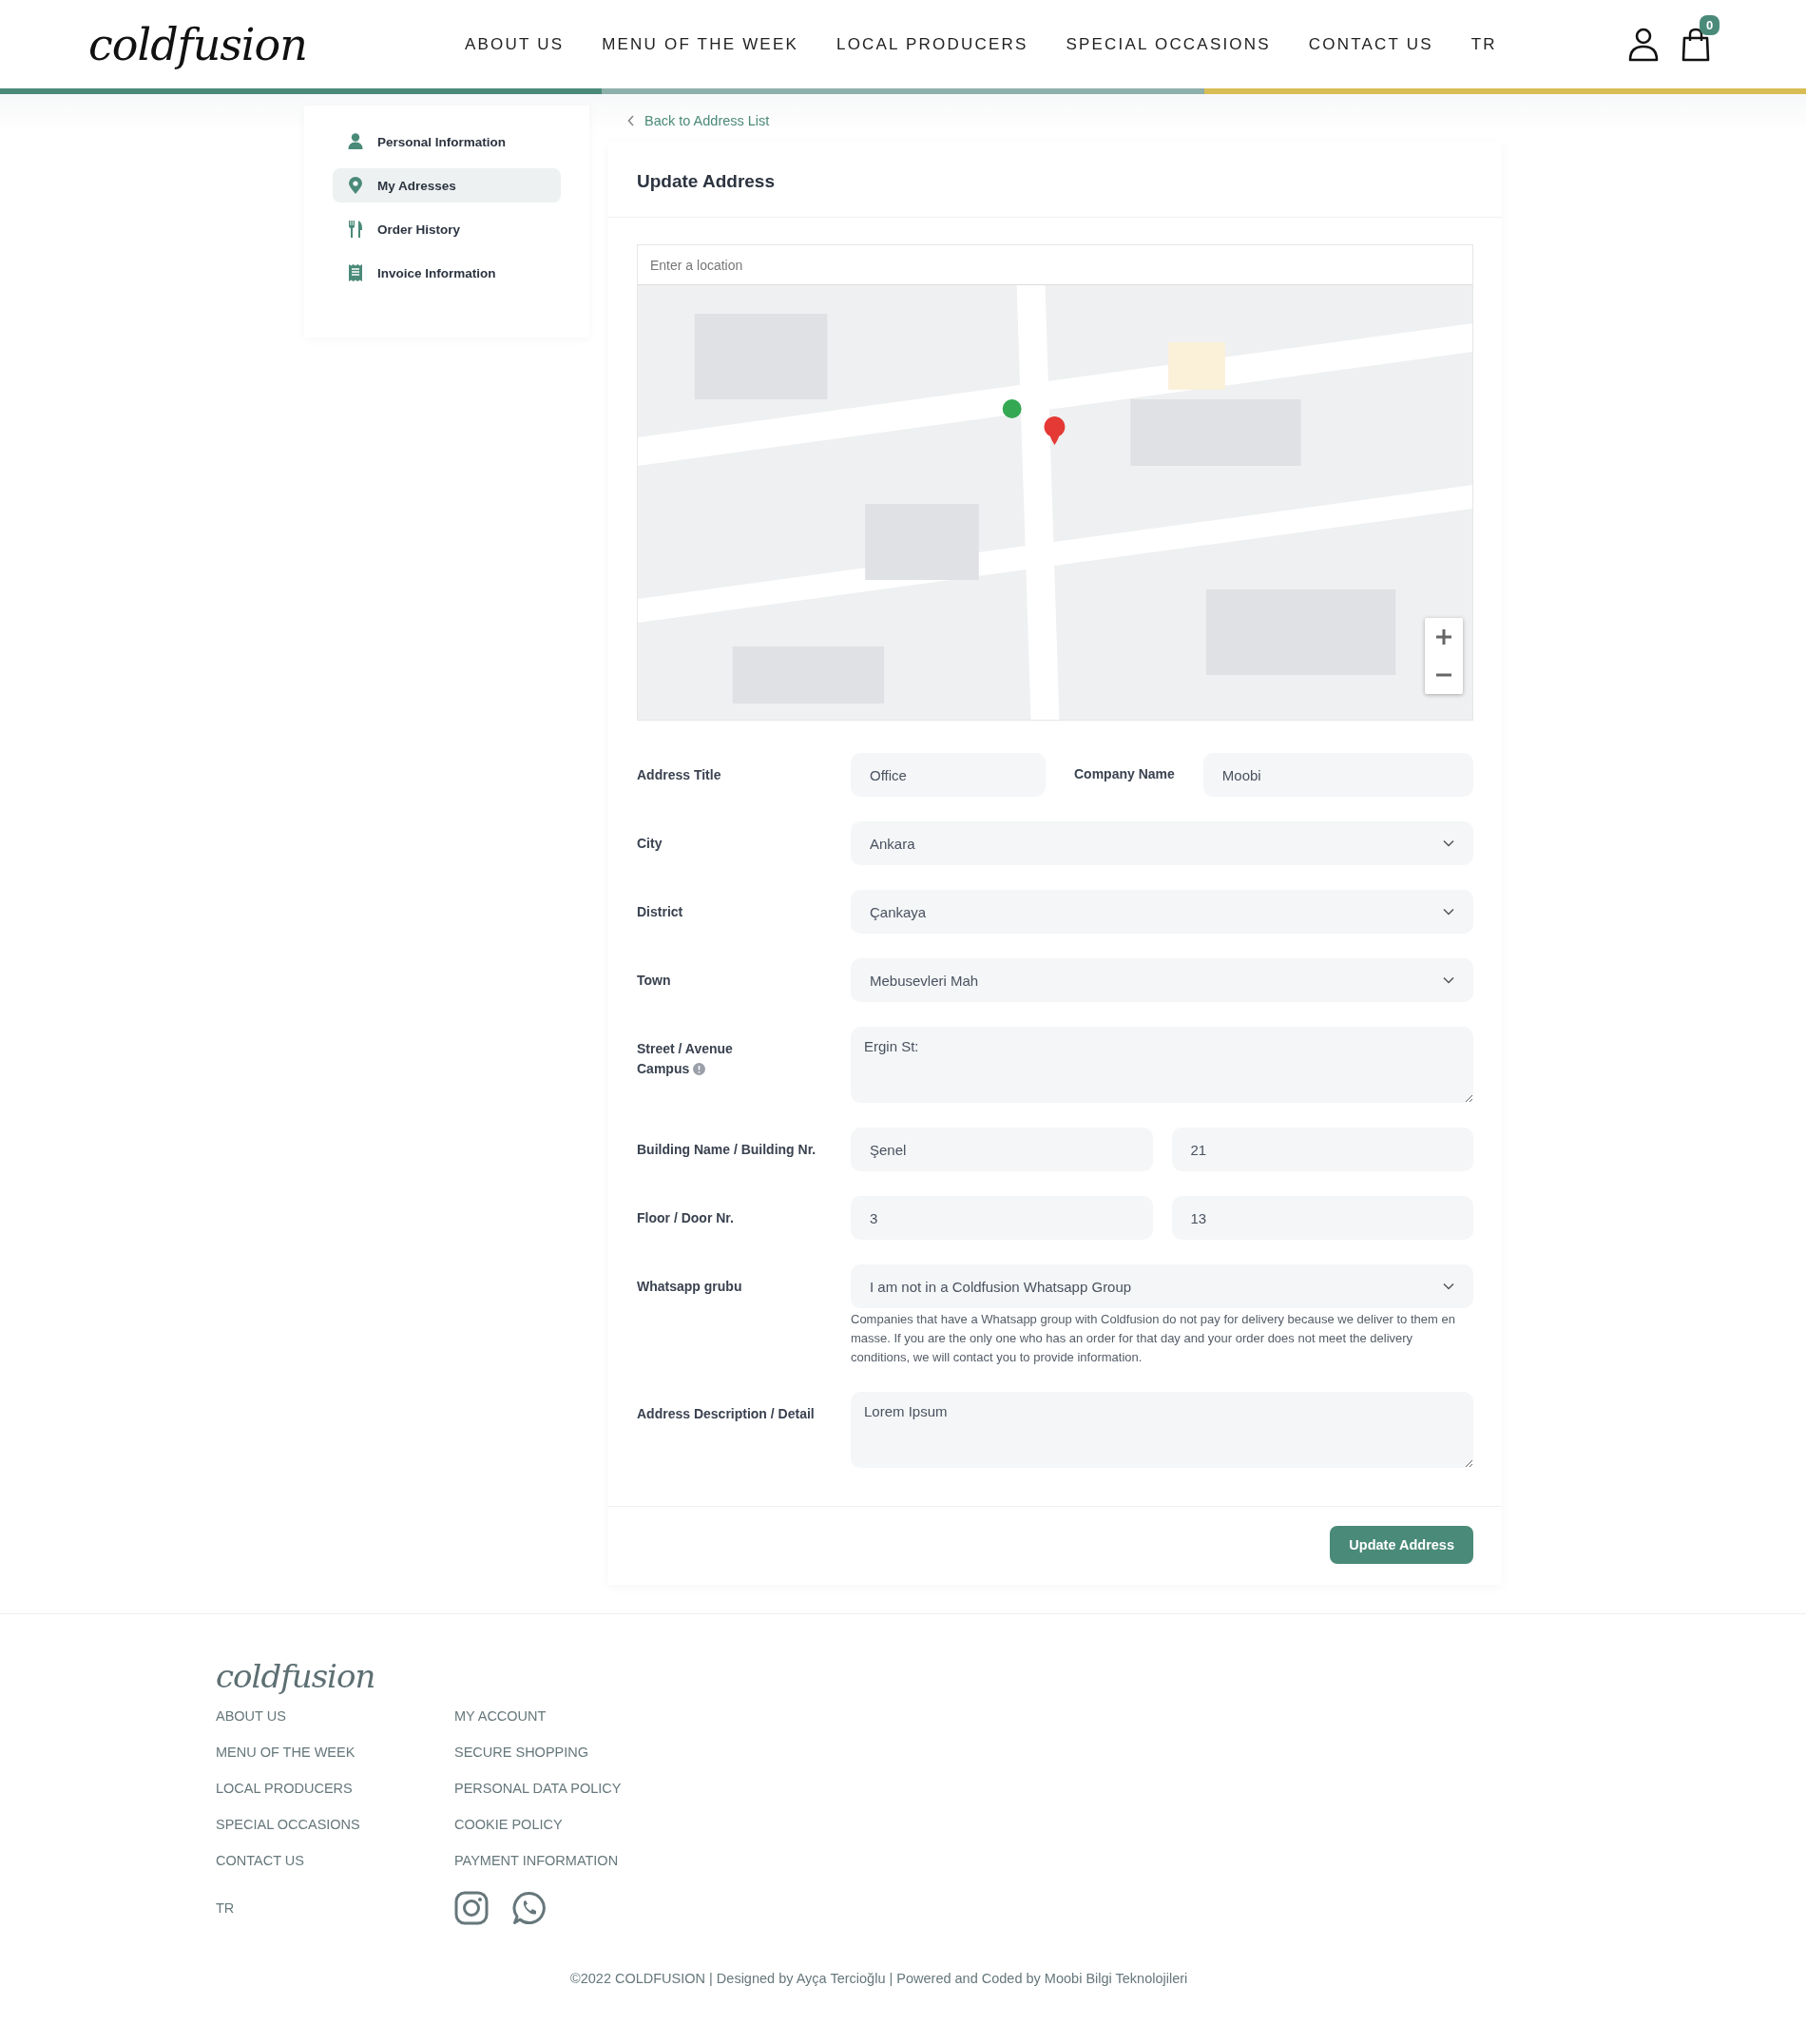 The image size is (1806, 2044). I want to click on select-field: Ankara, so click(1162, 843).